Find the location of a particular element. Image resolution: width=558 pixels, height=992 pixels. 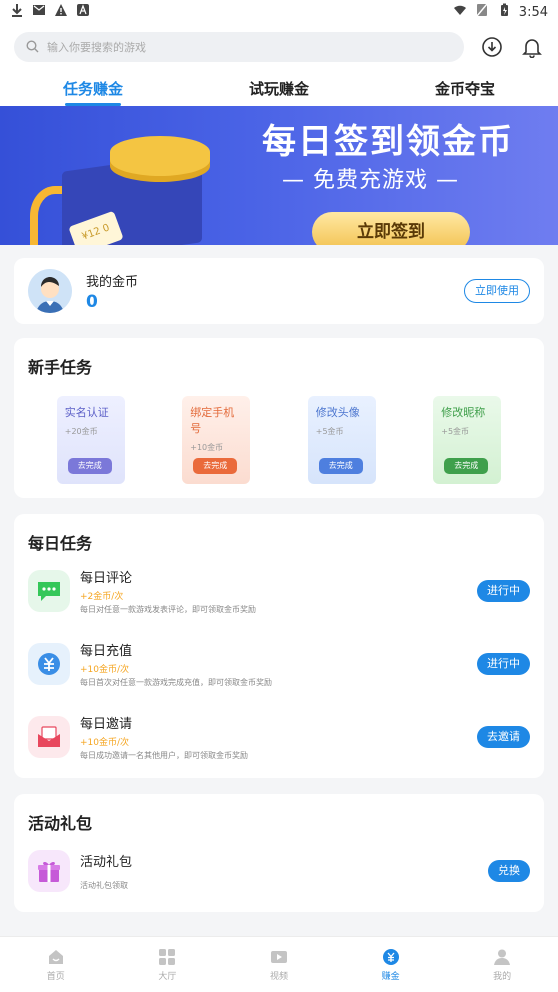

list-item: 每日邀请 +10金币/次 每日成功邀请一名其他用户，即可领取金币奖励 去邀请 is located at coordinates (279, 736).